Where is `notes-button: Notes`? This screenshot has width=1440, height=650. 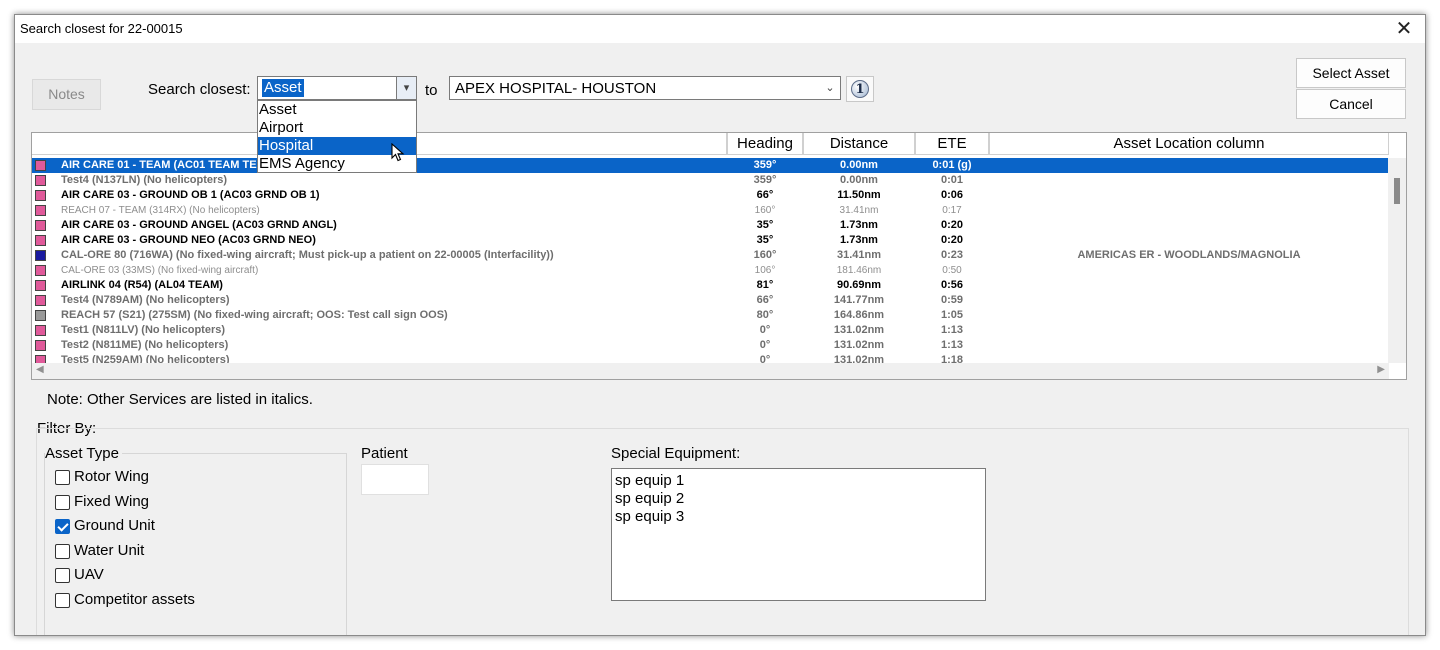
notes-button: Notes is located at coordinates (66, 94).